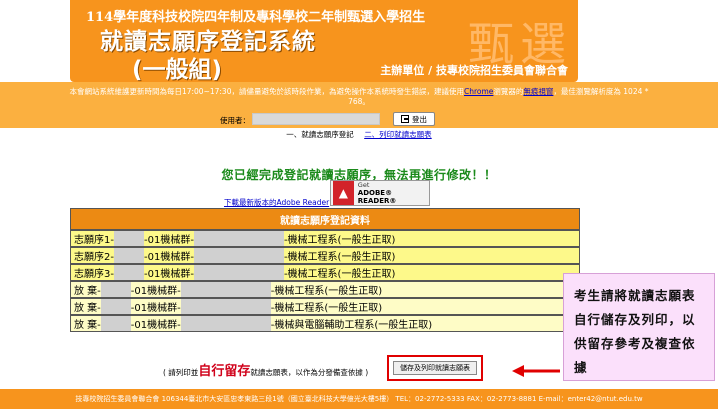  What do you see at coordinates (419, 119) in the screenshot?
I see `logout-label: 登出` at bounding box center [419, 119].